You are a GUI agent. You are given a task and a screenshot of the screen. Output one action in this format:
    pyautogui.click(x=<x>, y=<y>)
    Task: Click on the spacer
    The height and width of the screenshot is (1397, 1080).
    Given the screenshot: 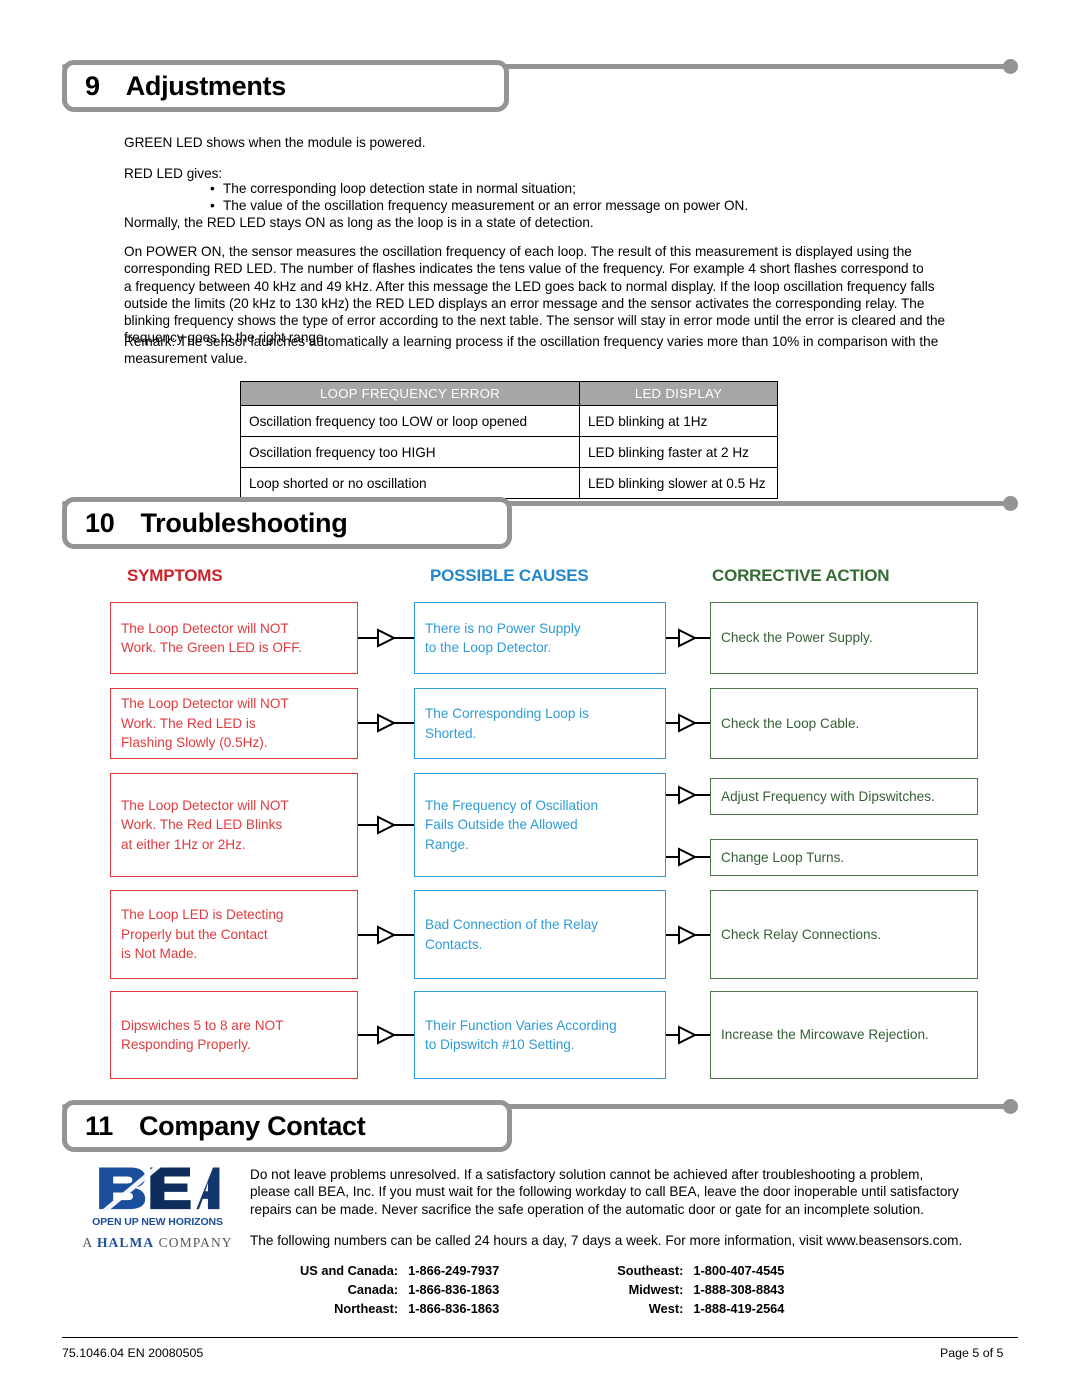 What is the action you would take?
    pyautogui.click(x=558, y=1308)
    